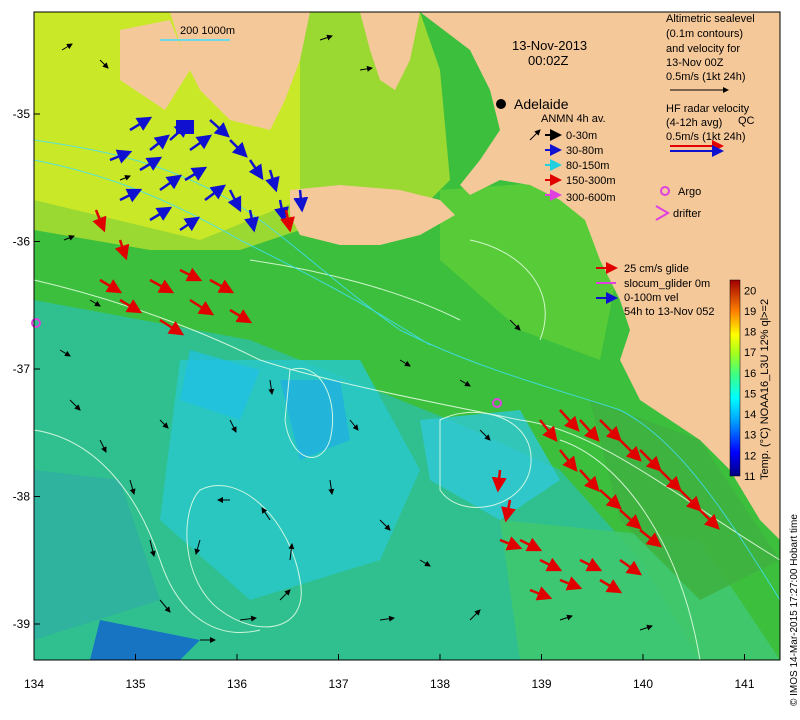 The width and height of the screenshot is (800, 720). Describe the element at coordinates (750, 456) in the screenshot. I see `colorbar-tick-label: 12` at that location.